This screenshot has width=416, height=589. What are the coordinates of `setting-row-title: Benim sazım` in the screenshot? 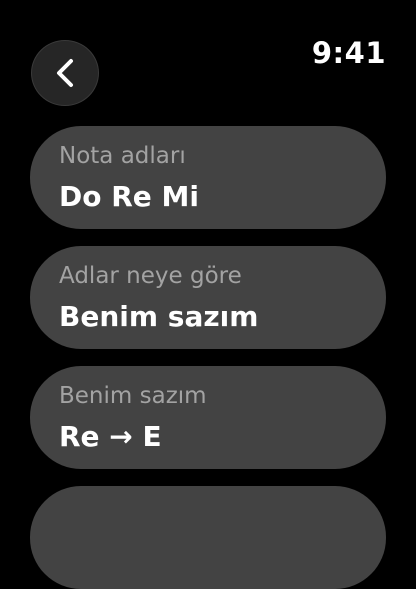 It's located at (133, 396).